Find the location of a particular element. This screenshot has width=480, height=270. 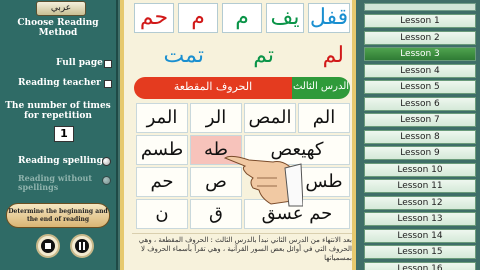

reading-spellings-radio is located at coordinates (106, 161).